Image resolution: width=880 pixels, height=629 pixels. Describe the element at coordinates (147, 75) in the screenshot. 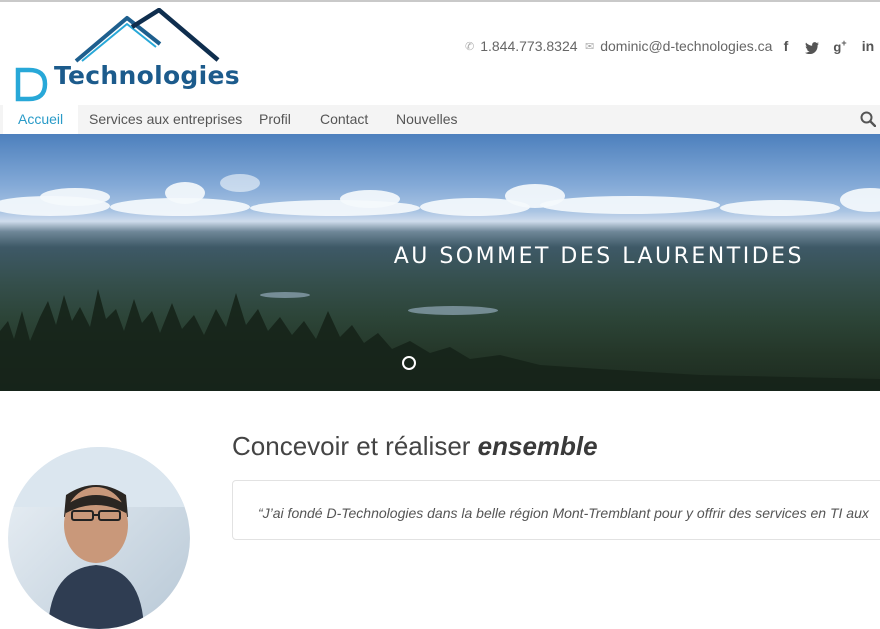

I see `logo-wordmark: Technologies` at that location.